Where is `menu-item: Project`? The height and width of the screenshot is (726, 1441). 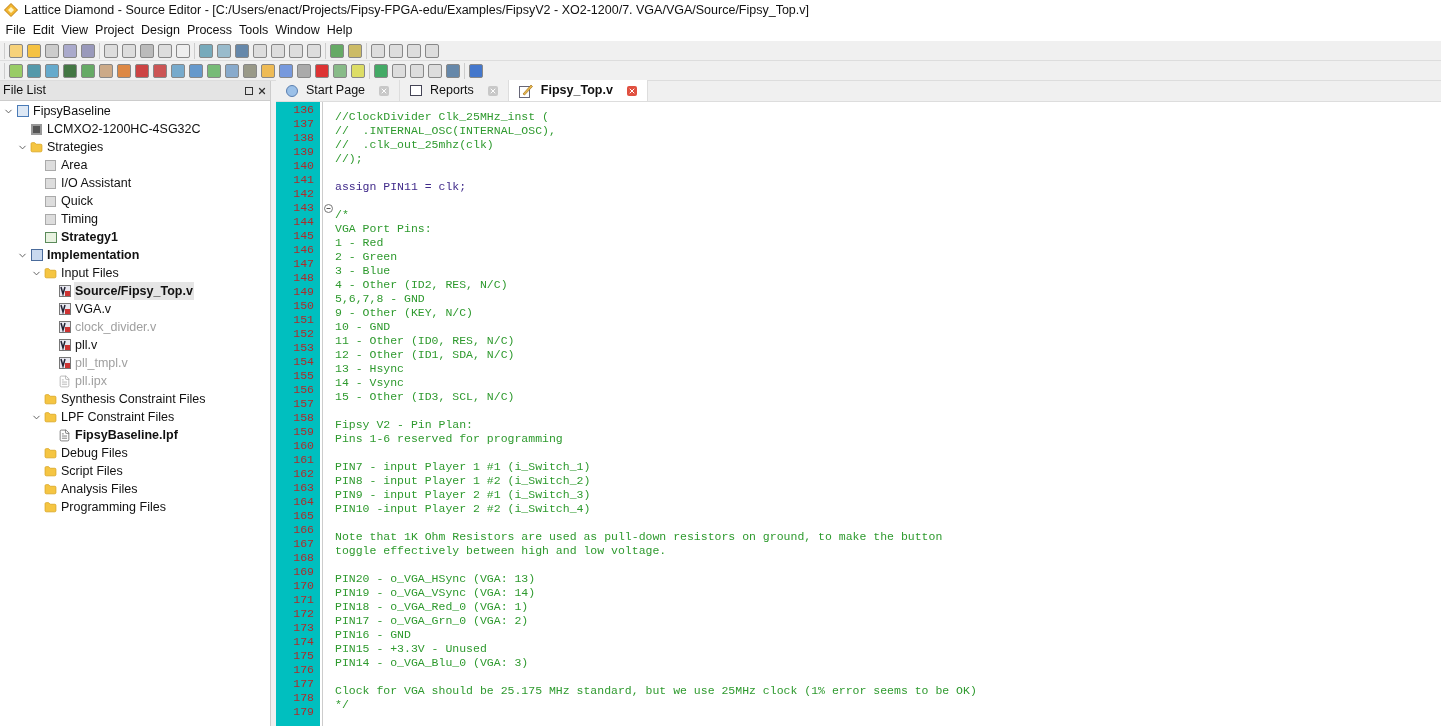 menu-item: Project is located at coordinates (114, 30).